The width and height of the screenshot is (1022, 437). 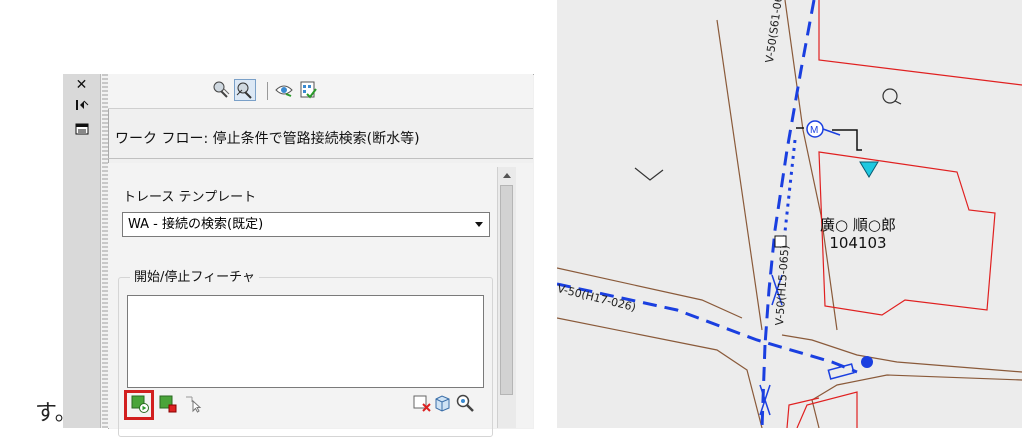 What do you see at coordinates (858, 243) in the screenshot?
I see `owner-number: 104103` at bounding box center [858, 243].